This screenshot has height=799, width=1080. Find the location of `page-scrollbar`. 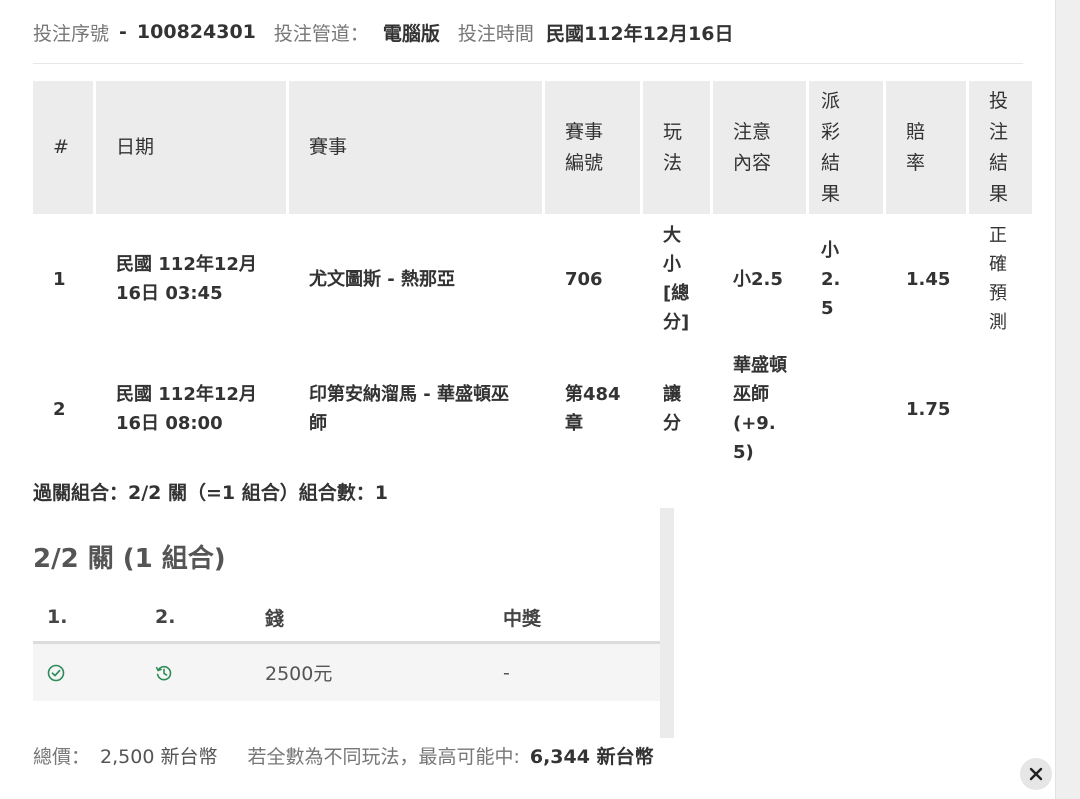

page-scrollbar is located at coordinates (1067, 399).